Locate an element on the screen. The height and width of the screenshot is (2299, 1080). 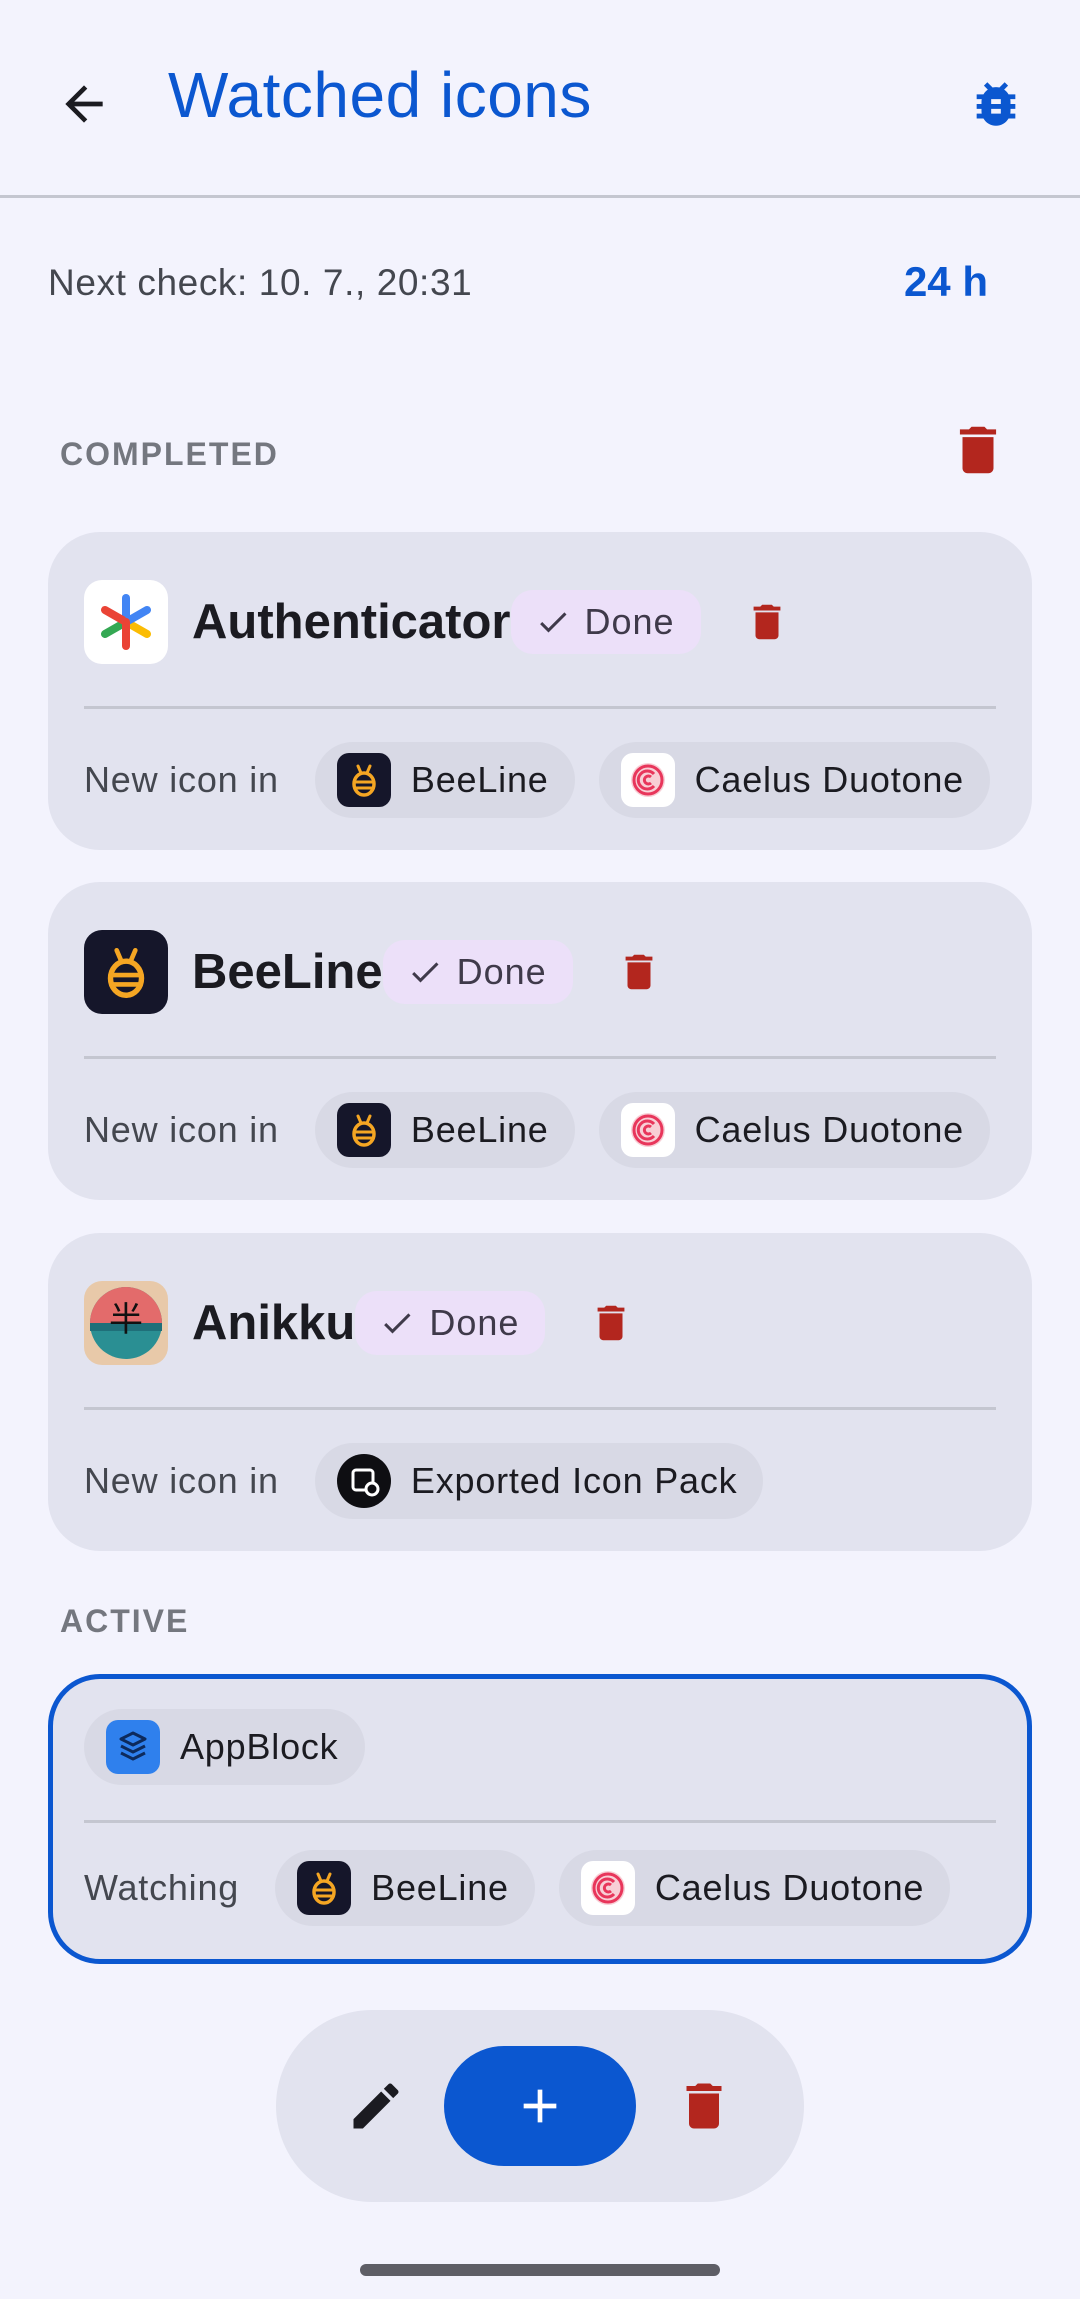
back-button is located at coordinates (84, 104).